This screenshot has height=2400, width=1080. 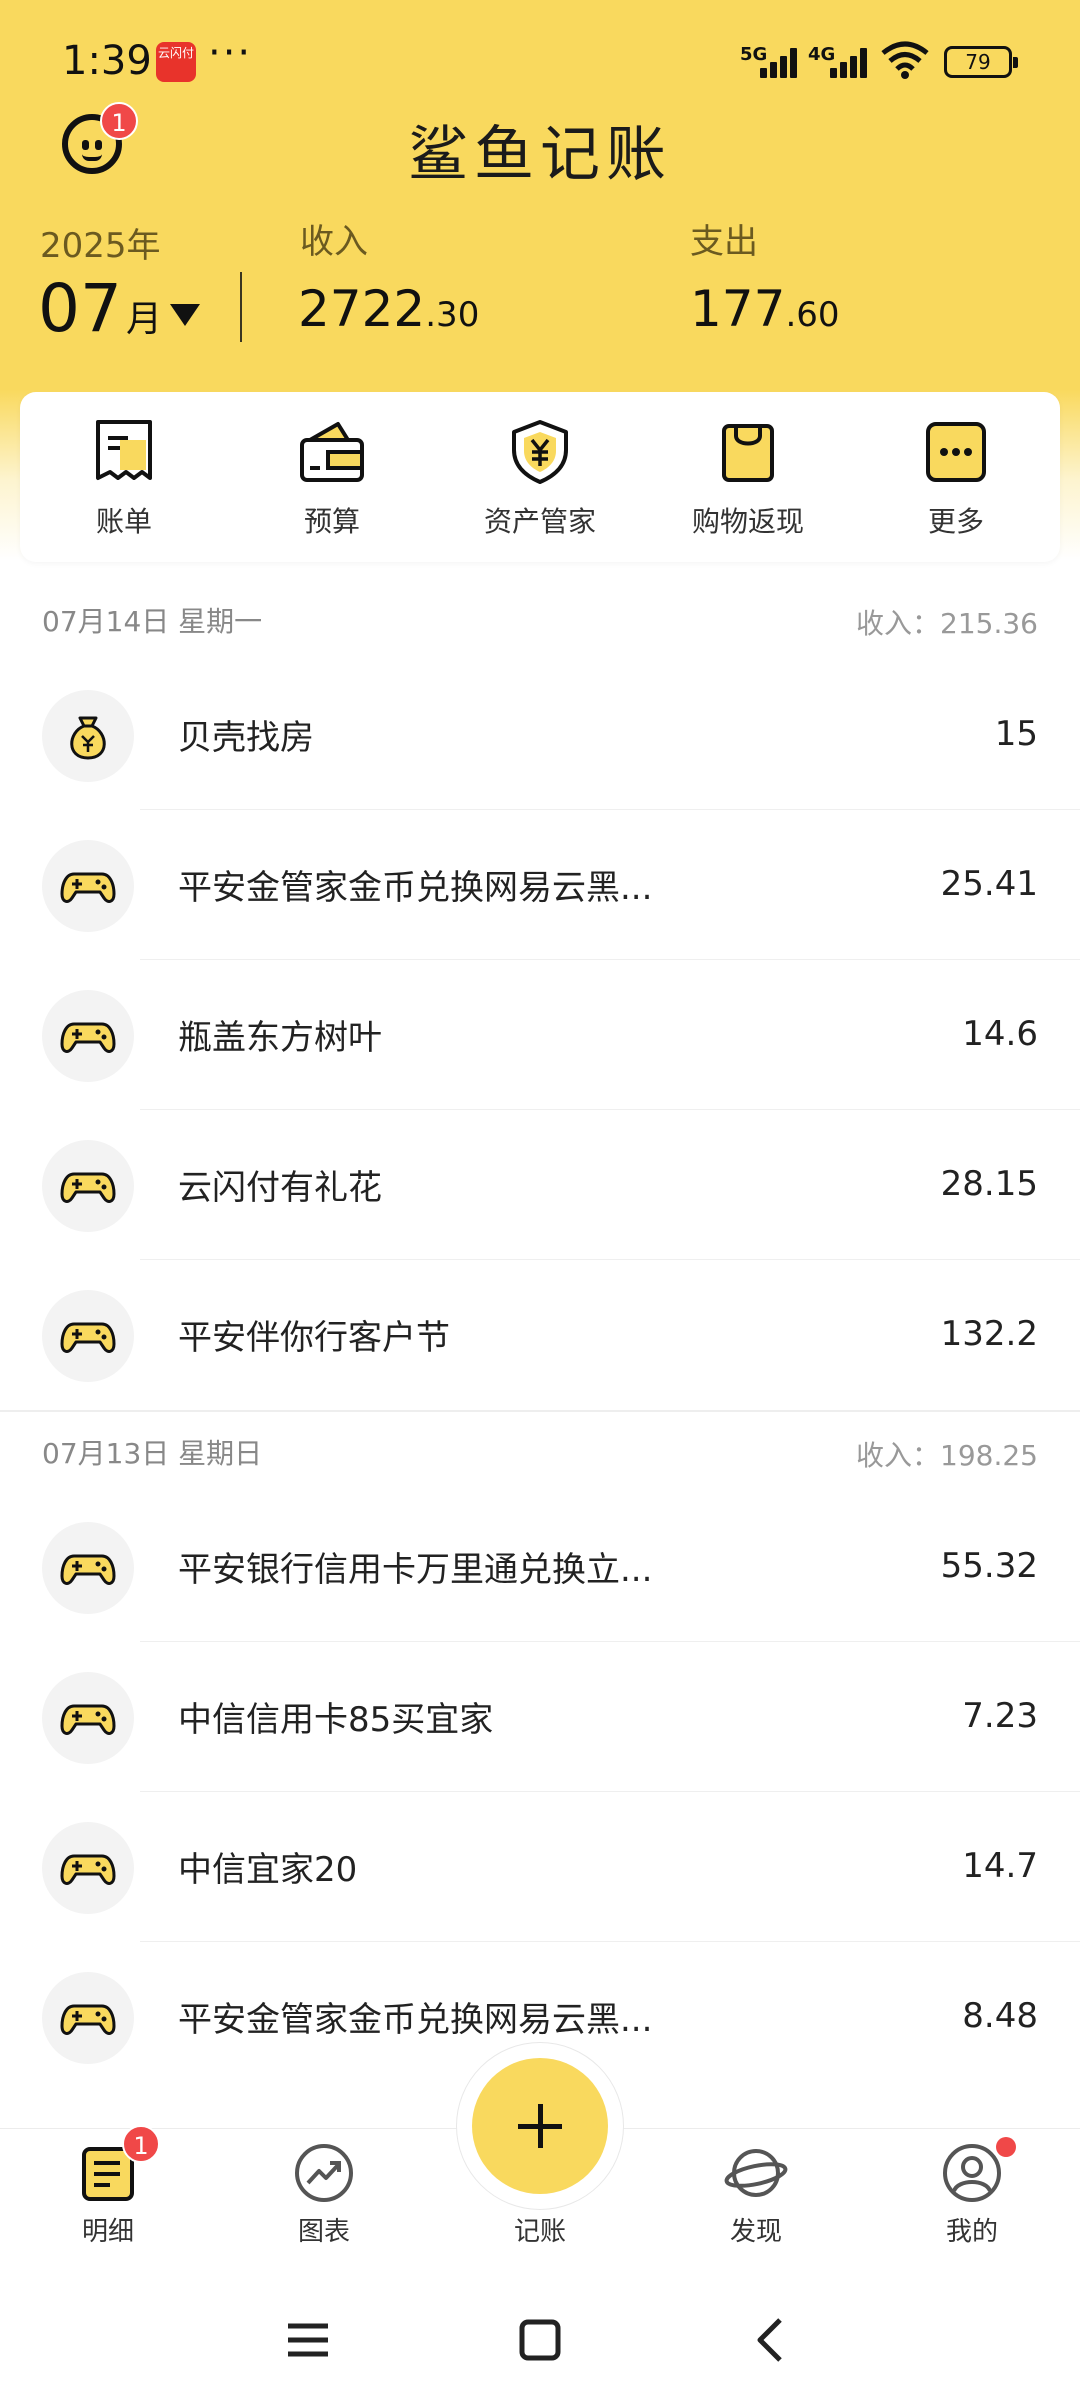 I want to click on wifi-icon, so click(x=905, y=60).